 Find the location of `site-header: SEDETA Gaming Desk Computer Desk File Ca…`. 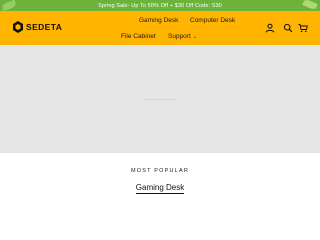

site-header: SEDETA Gaming Desk Computer Desk File Ca… is located at coordinates (160, 28).